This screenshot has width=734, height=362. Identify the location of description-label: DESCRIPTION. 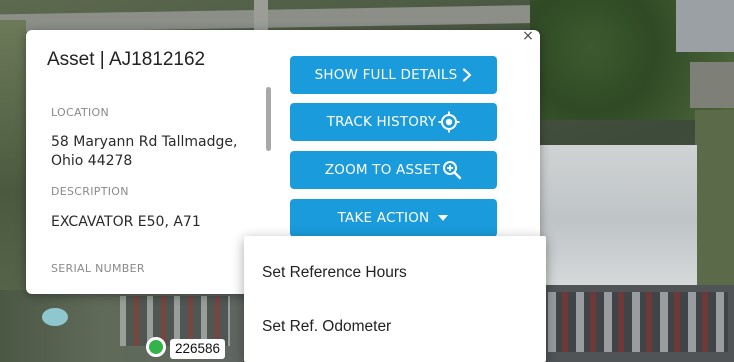
(90, 191).